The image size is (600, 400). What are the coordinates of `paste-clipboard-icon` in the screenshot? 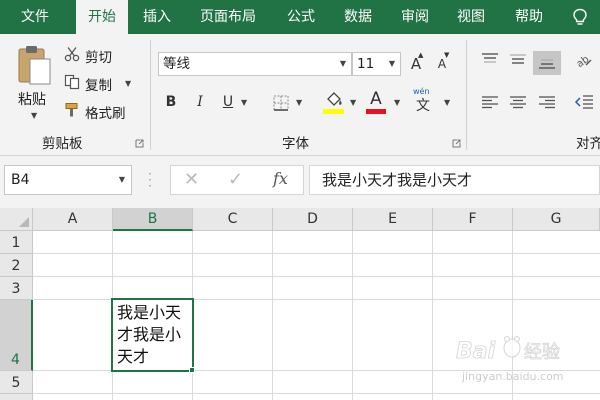 It's located at (34, 65).